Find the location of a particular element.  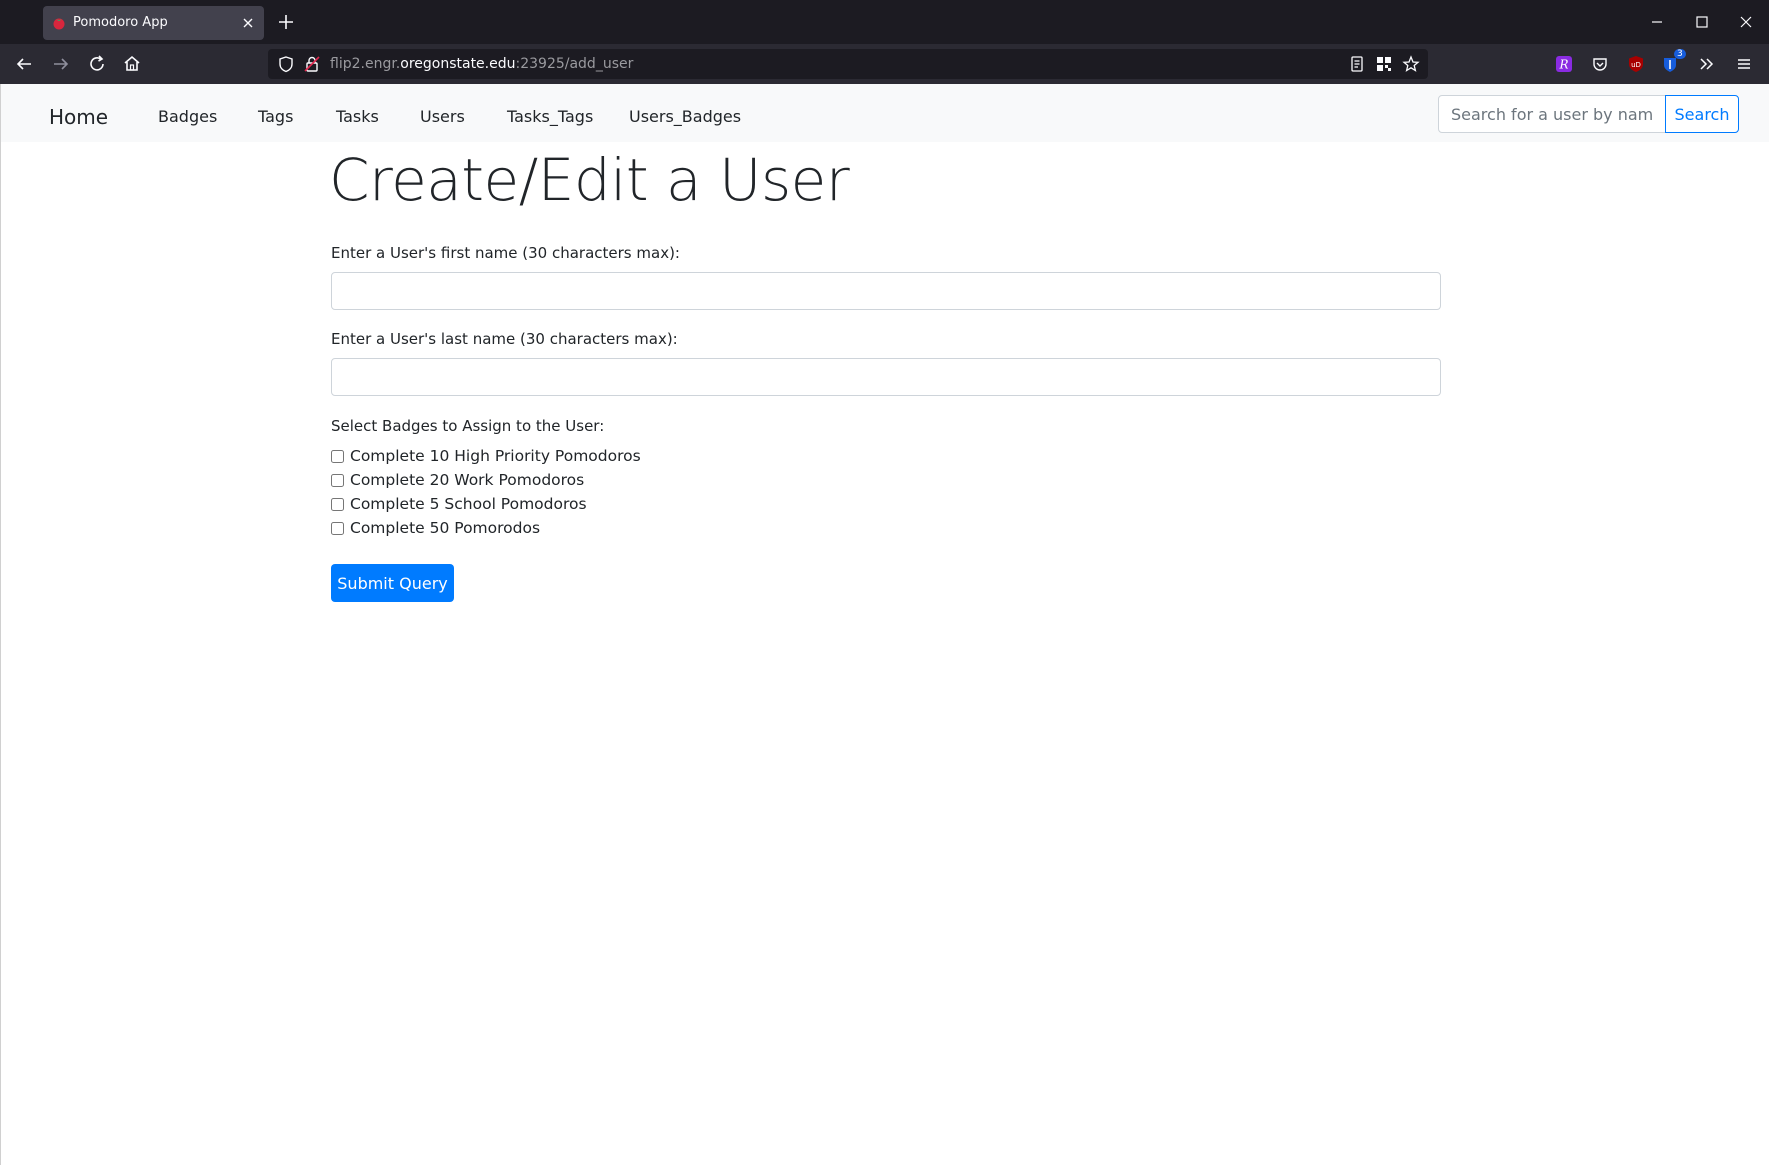

search-button: Search is located at coordinates (1702, 114).